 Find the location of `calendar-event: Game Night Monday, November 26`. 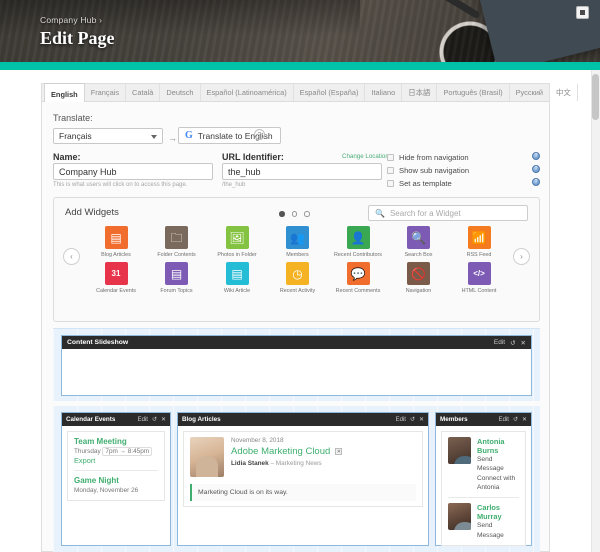

calendar-event: Game Night Monday, November 26 is located at coordinates (116, 485).